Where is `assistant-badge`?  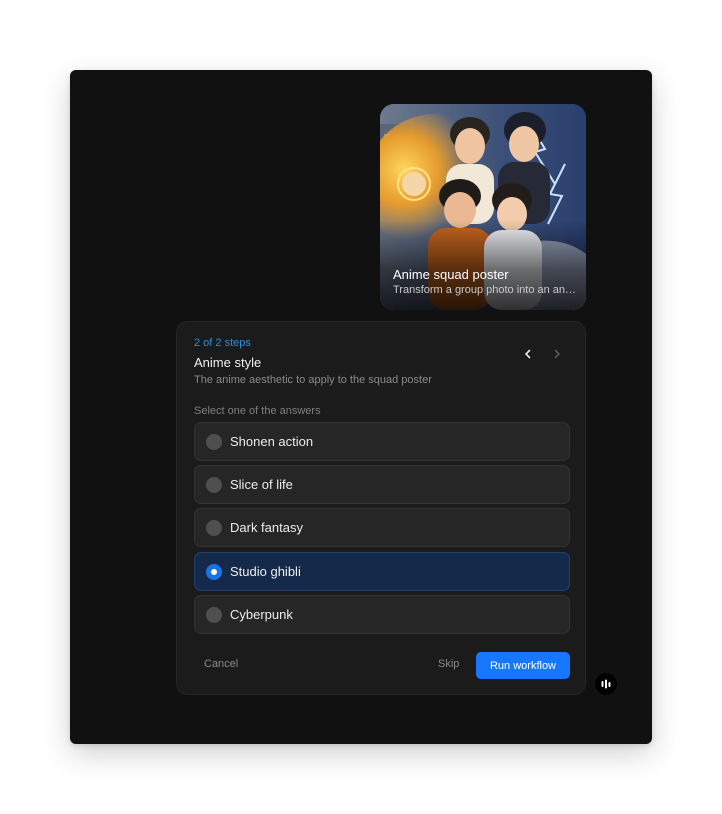
assistant-badge is located at coordinates (606, 684).